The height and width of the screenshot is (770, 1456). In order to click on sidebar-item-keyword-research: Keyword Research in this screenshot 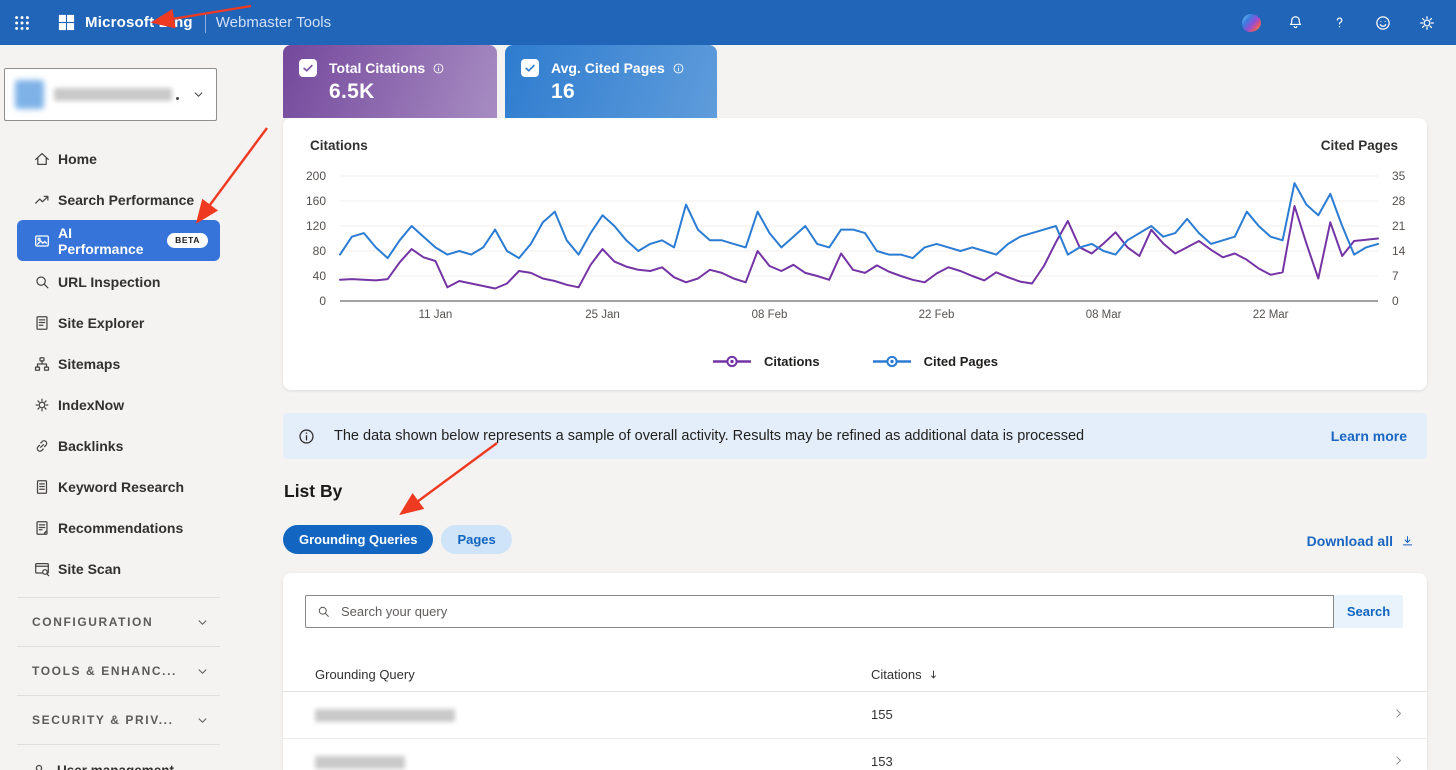, I will do `click(118, 486)`.